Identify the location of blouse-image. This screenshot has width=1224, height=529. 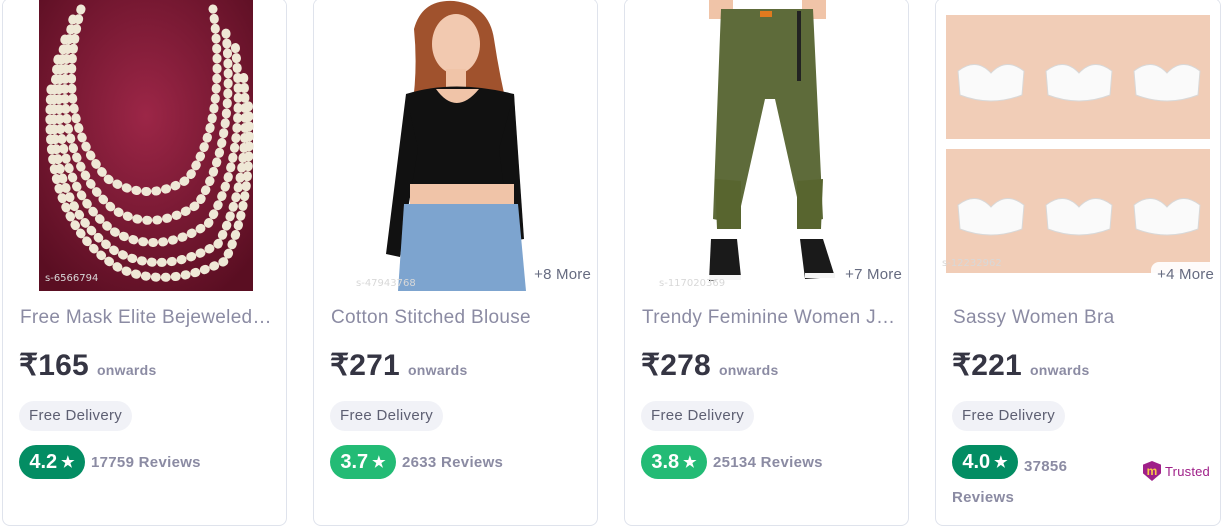
(455, 145).